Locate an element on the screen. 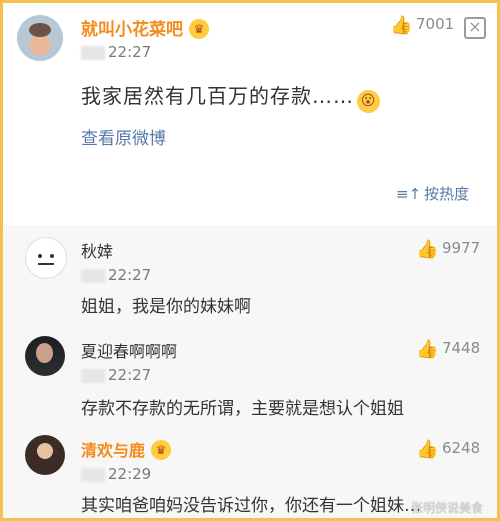 Image resolution: width=500 pixels, height=521 pixels. comment-like-button: 👍 9977 is located at coordinates (448, 249).